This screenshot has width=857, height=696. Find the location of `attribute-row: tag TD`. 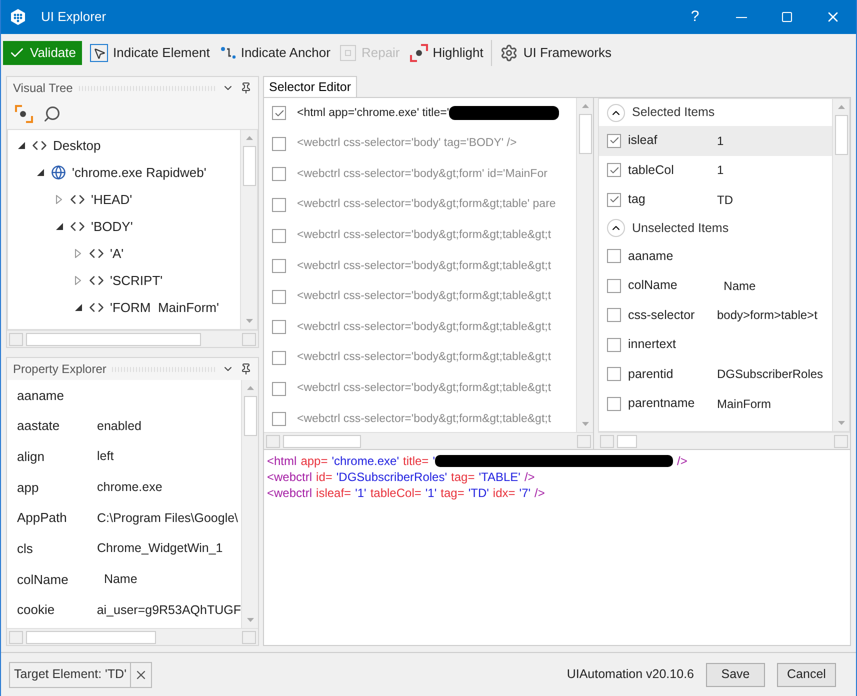

attribute-row: tag TD is located at coordinates (715, 199).